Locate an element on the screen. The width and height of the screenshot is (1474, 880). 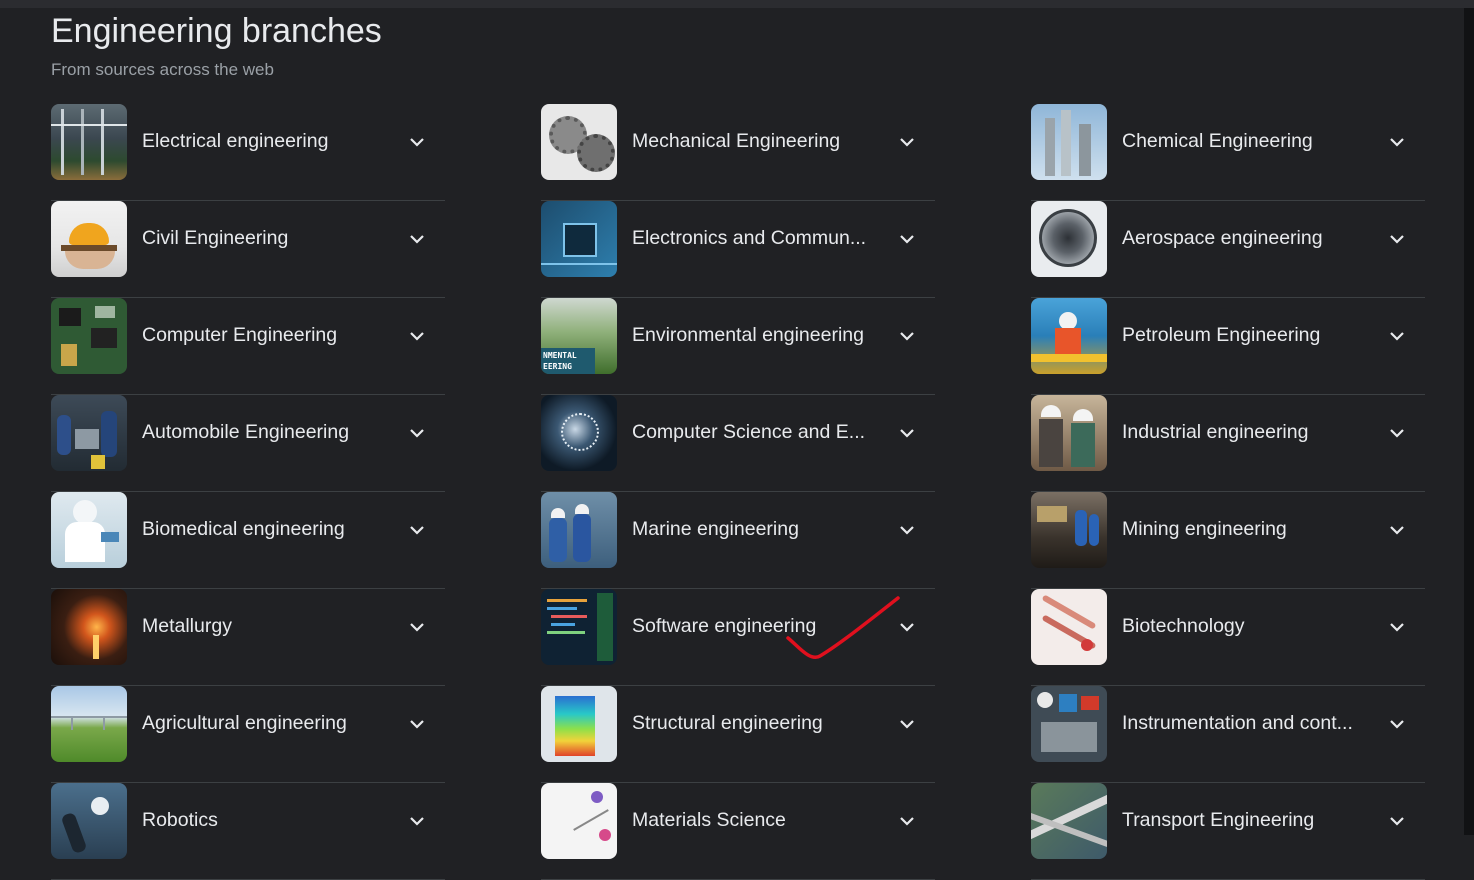
branch-item-structural: Structural engineering is located at coordinates (738, 734).